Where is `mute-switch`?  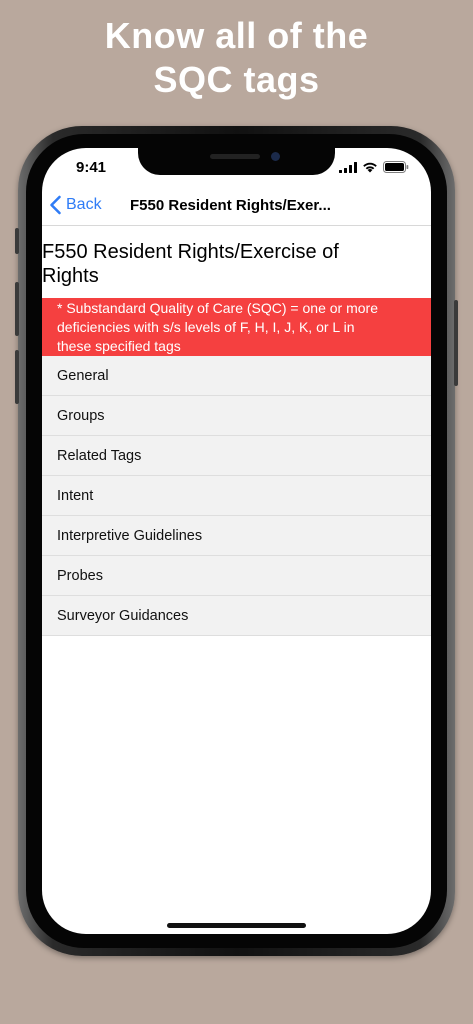
mute-switch is located at coordinates (17, 241).